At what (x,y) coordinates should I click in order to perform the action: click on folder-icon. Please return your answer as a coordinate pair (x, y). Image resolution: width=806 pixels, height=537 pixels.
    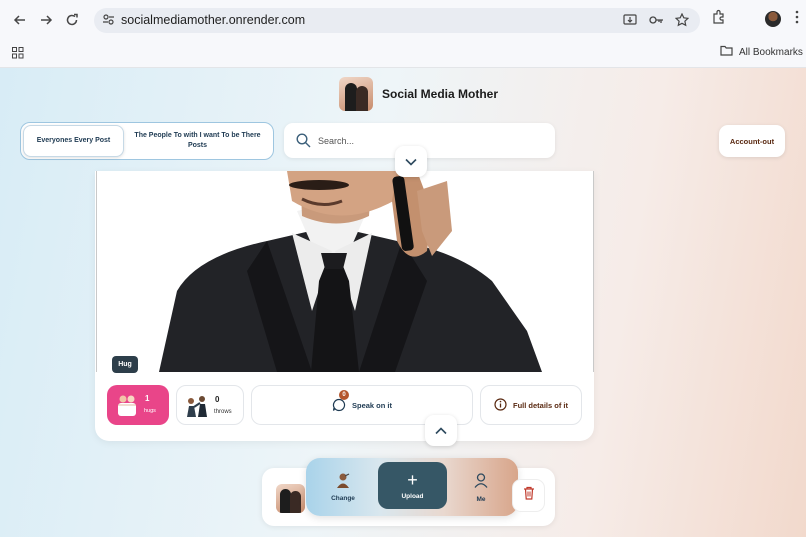
    Looking at the image, I should click on (726, 52).